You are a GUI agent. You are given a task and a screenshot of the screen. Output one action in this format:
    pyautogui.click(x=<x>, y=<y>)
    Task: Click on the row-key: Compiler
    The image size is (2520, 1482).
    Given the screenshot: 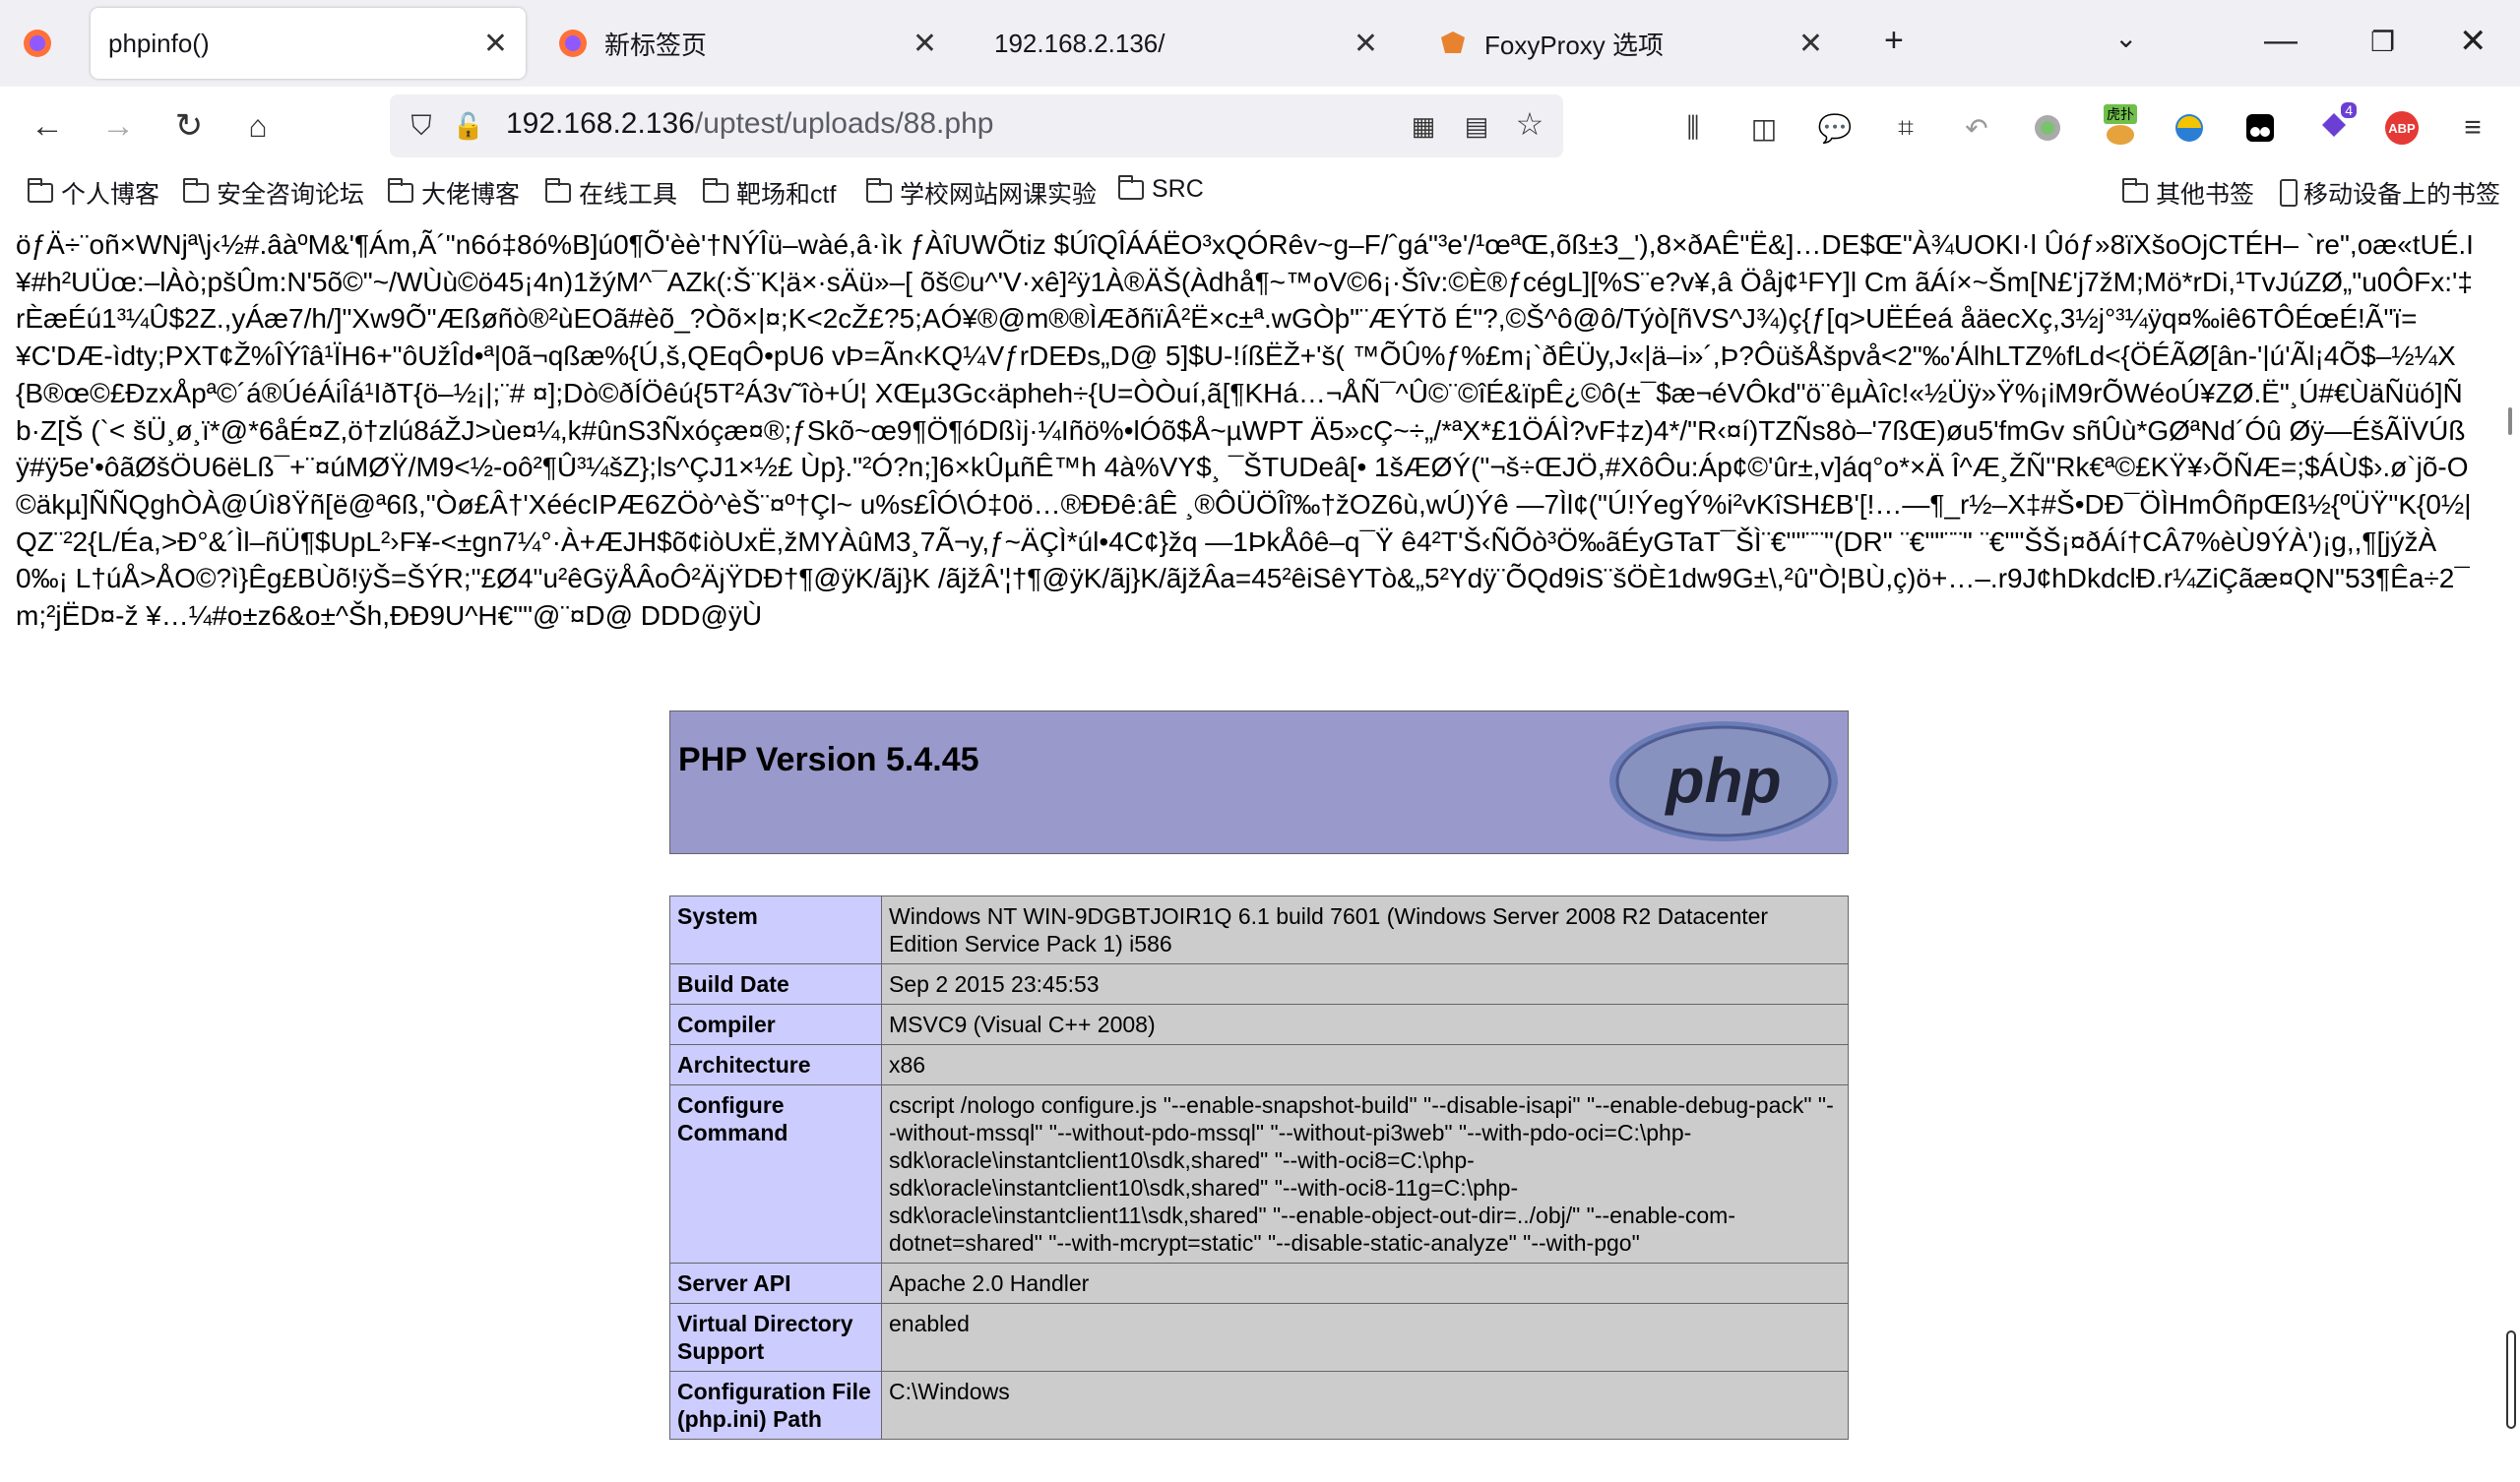 What is the action you would take?
    pyautogui.click(x=775, y=1024)
    